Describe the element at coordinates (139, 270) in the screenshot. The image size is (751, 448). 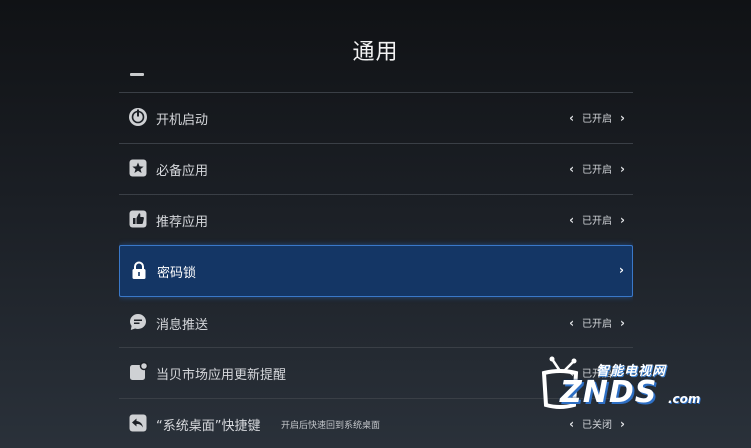
I see `lock-icon` at that location.